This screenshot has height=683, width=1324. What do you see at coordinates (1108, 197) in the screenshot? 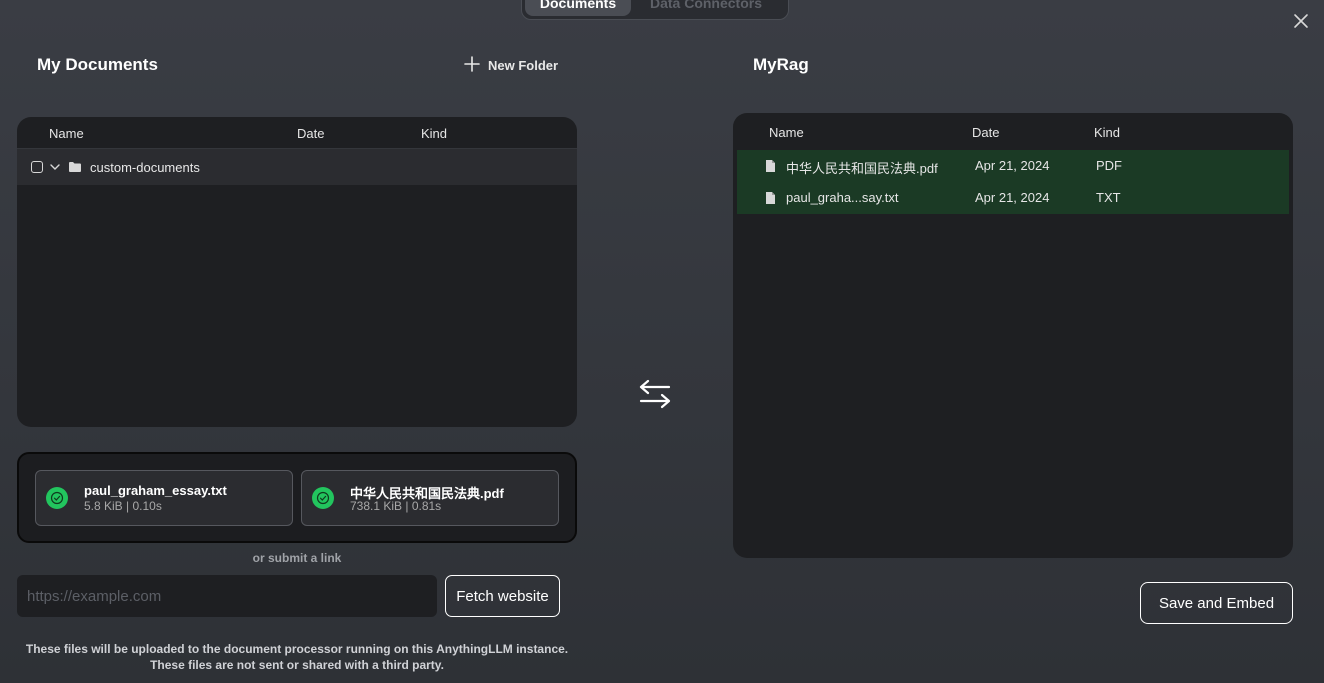
I see `file-kind: TXT` at bounding box center [1108, 197].